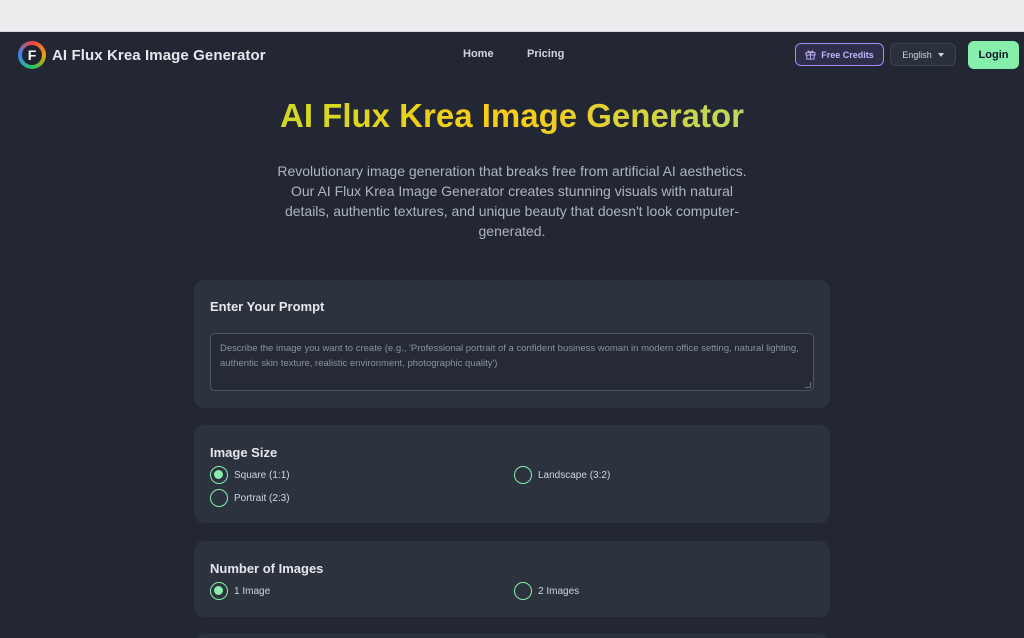 The image size is (1024, 638). I want to click on count-option-1: 1 Image, so click(240, 591).